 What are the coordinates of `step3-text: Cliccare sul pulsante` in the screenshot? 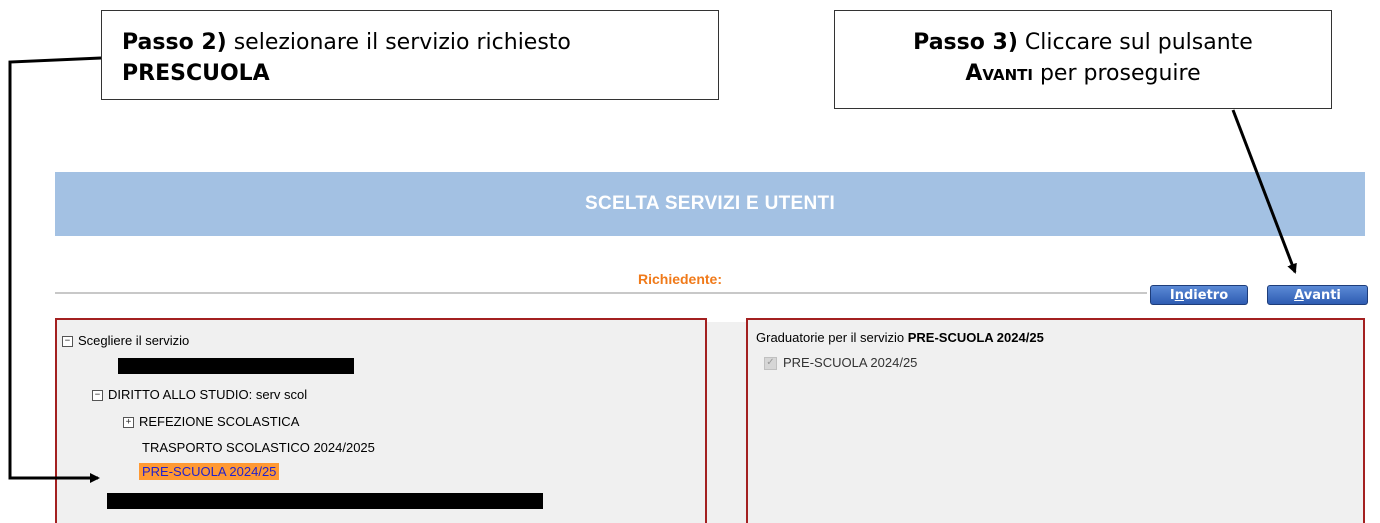 It's located at (1135, 42).